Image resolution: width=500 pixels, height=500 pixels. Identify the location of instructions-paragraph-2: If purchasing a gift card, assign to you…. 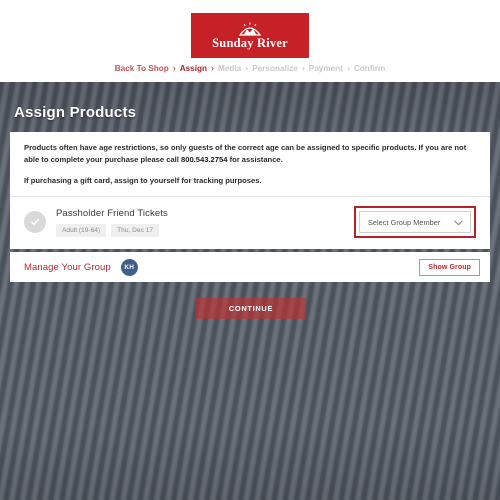
(143, 180).